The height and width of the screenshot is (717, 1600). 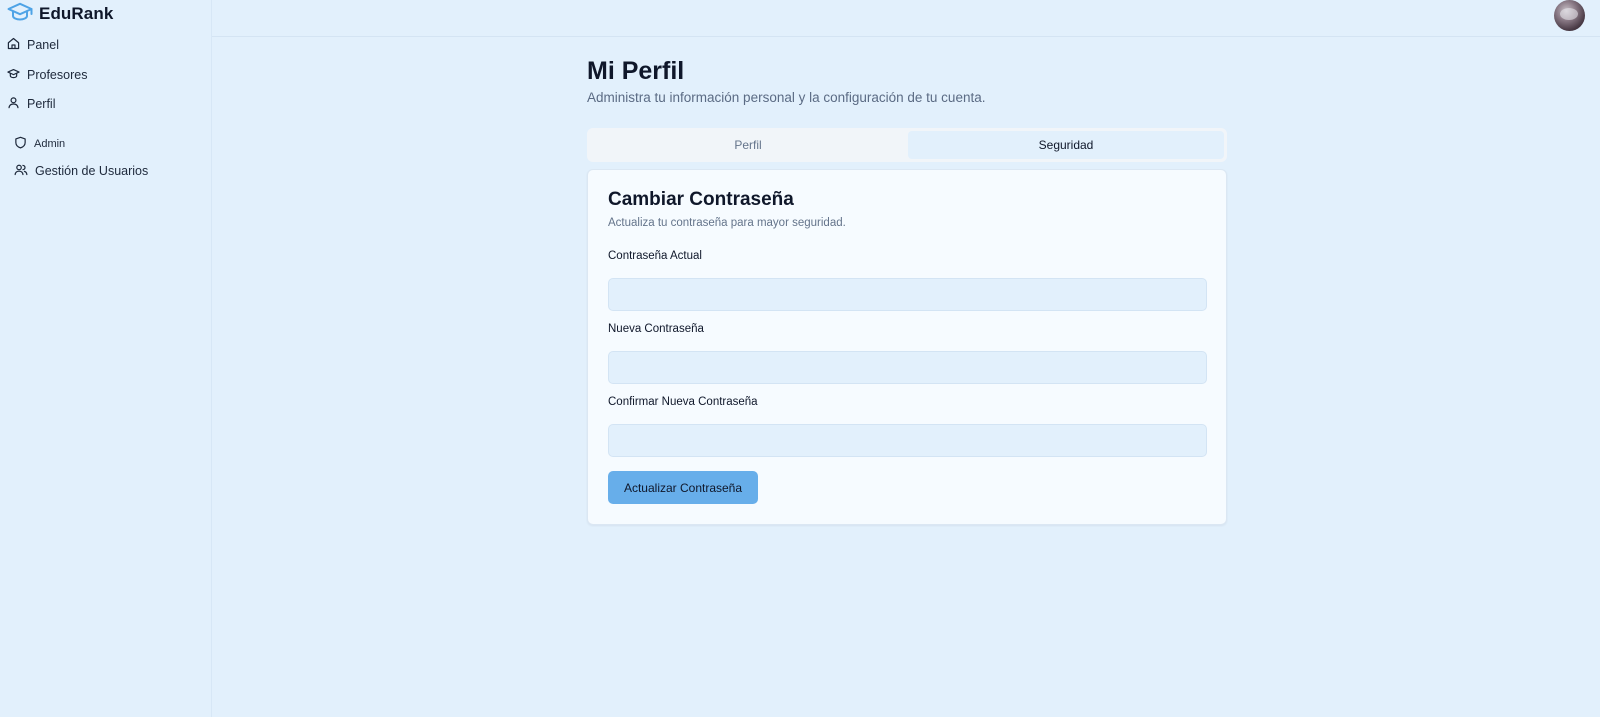 What do you see at coordinates (43, 45) in the screenshot?
I see `sidebar-item-label: Panel` at bounding box center [43, 45].